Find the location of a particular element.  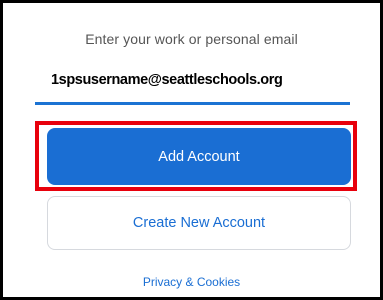

privacy-cookies-link: Privacy & Cookies is located at coordinates (191, 282).